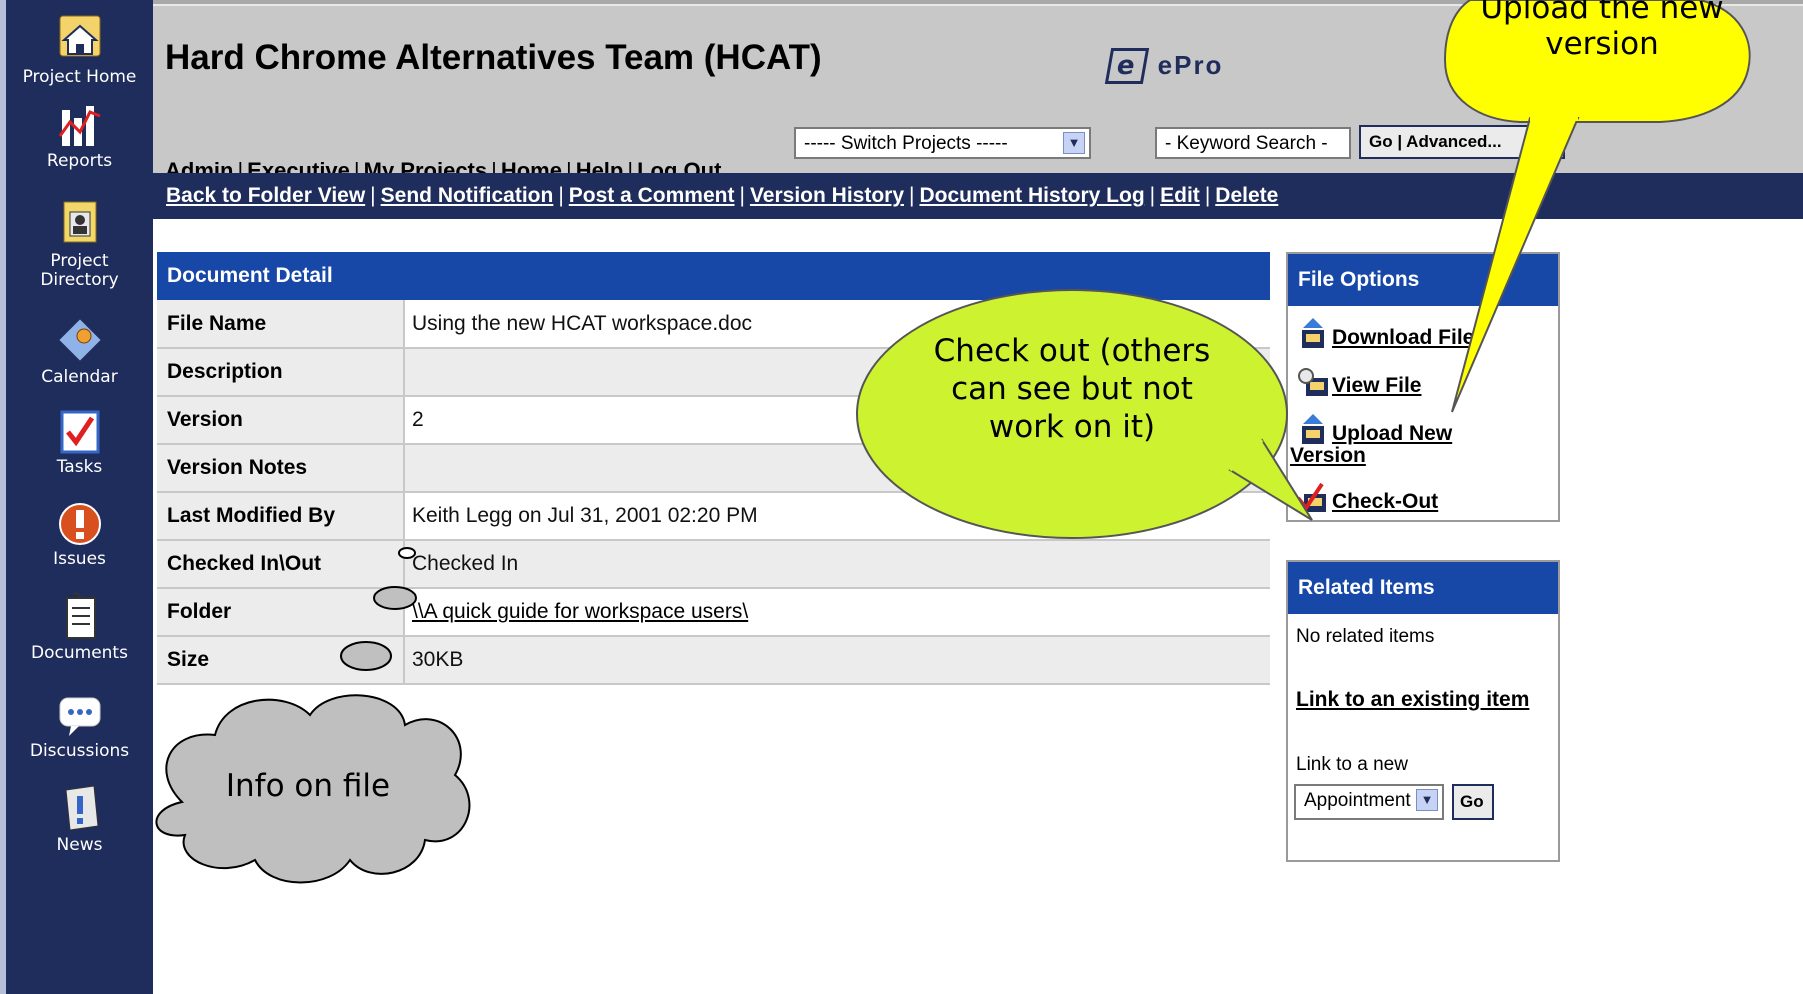  I want to click on upload-callout-pointer, so click(1515, 265).